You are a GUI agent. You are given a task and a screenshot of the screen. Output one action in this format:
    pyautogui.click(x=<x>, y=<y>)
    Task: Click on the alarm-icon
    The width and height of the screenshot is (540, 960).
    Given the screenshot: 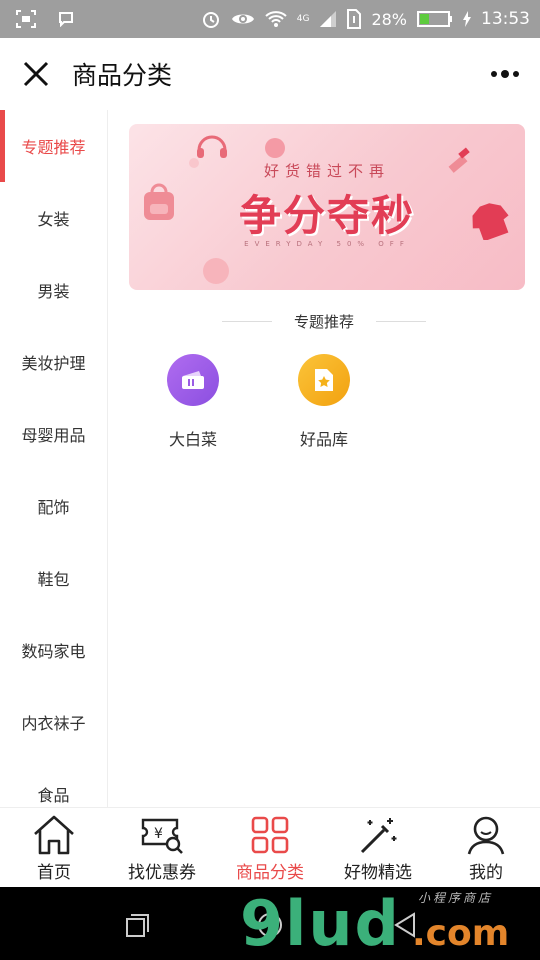 What is the action you would take?
    pyautogui.click(x=211, y=19)
    